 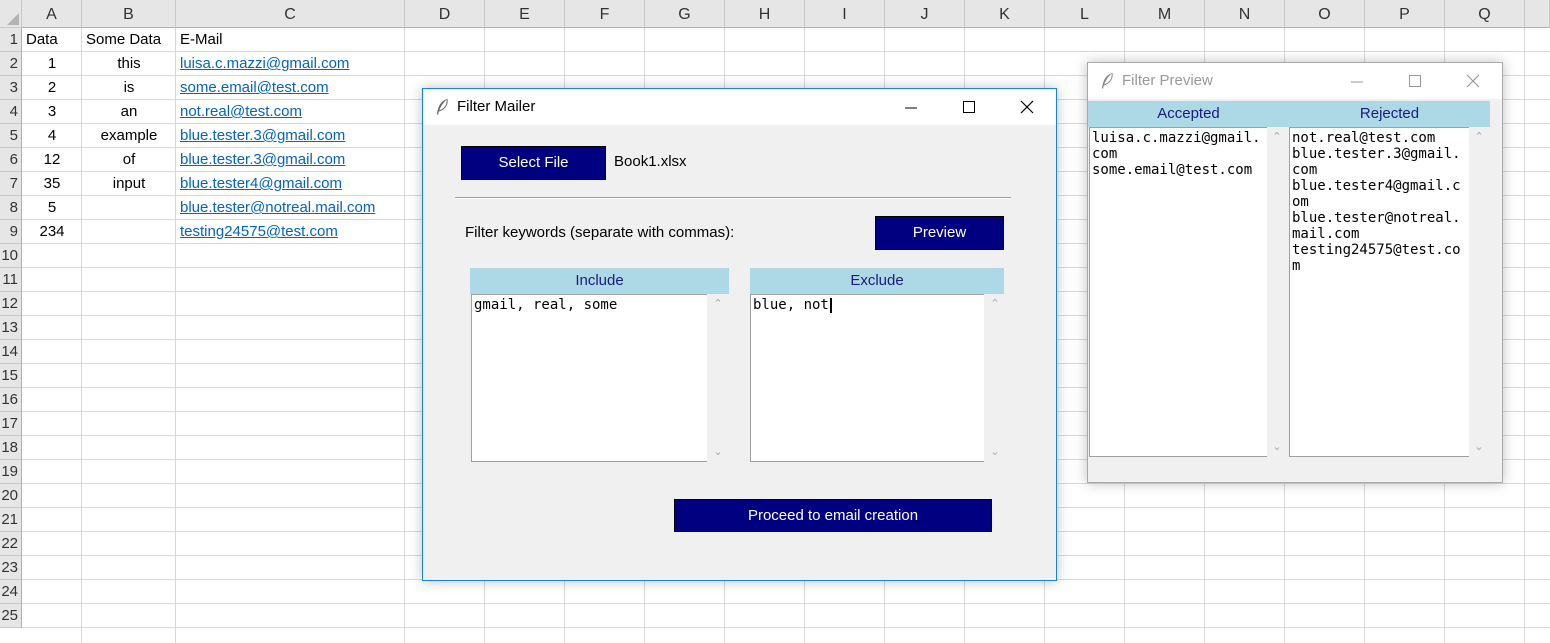 What do you see at coordinates (1165, 14) in the screenshot?
I see `column-header-m: M` at bounding box center [1165, 14].